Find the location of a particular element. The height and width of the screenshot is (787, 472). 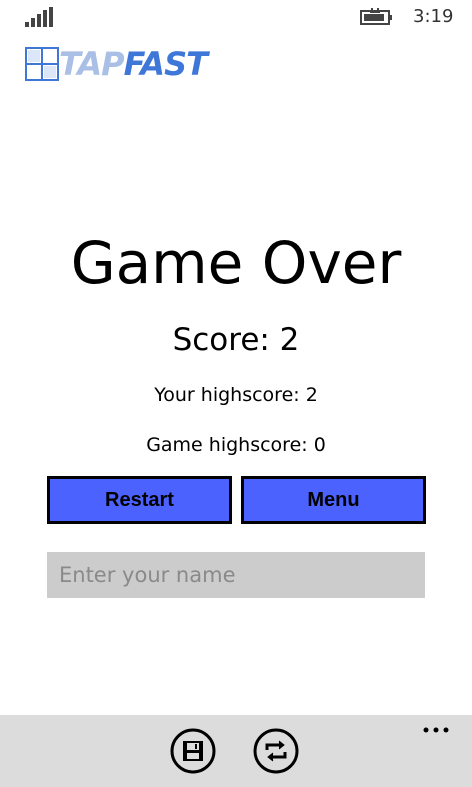

battery-charging-icon is located at coordinates (376, 16).